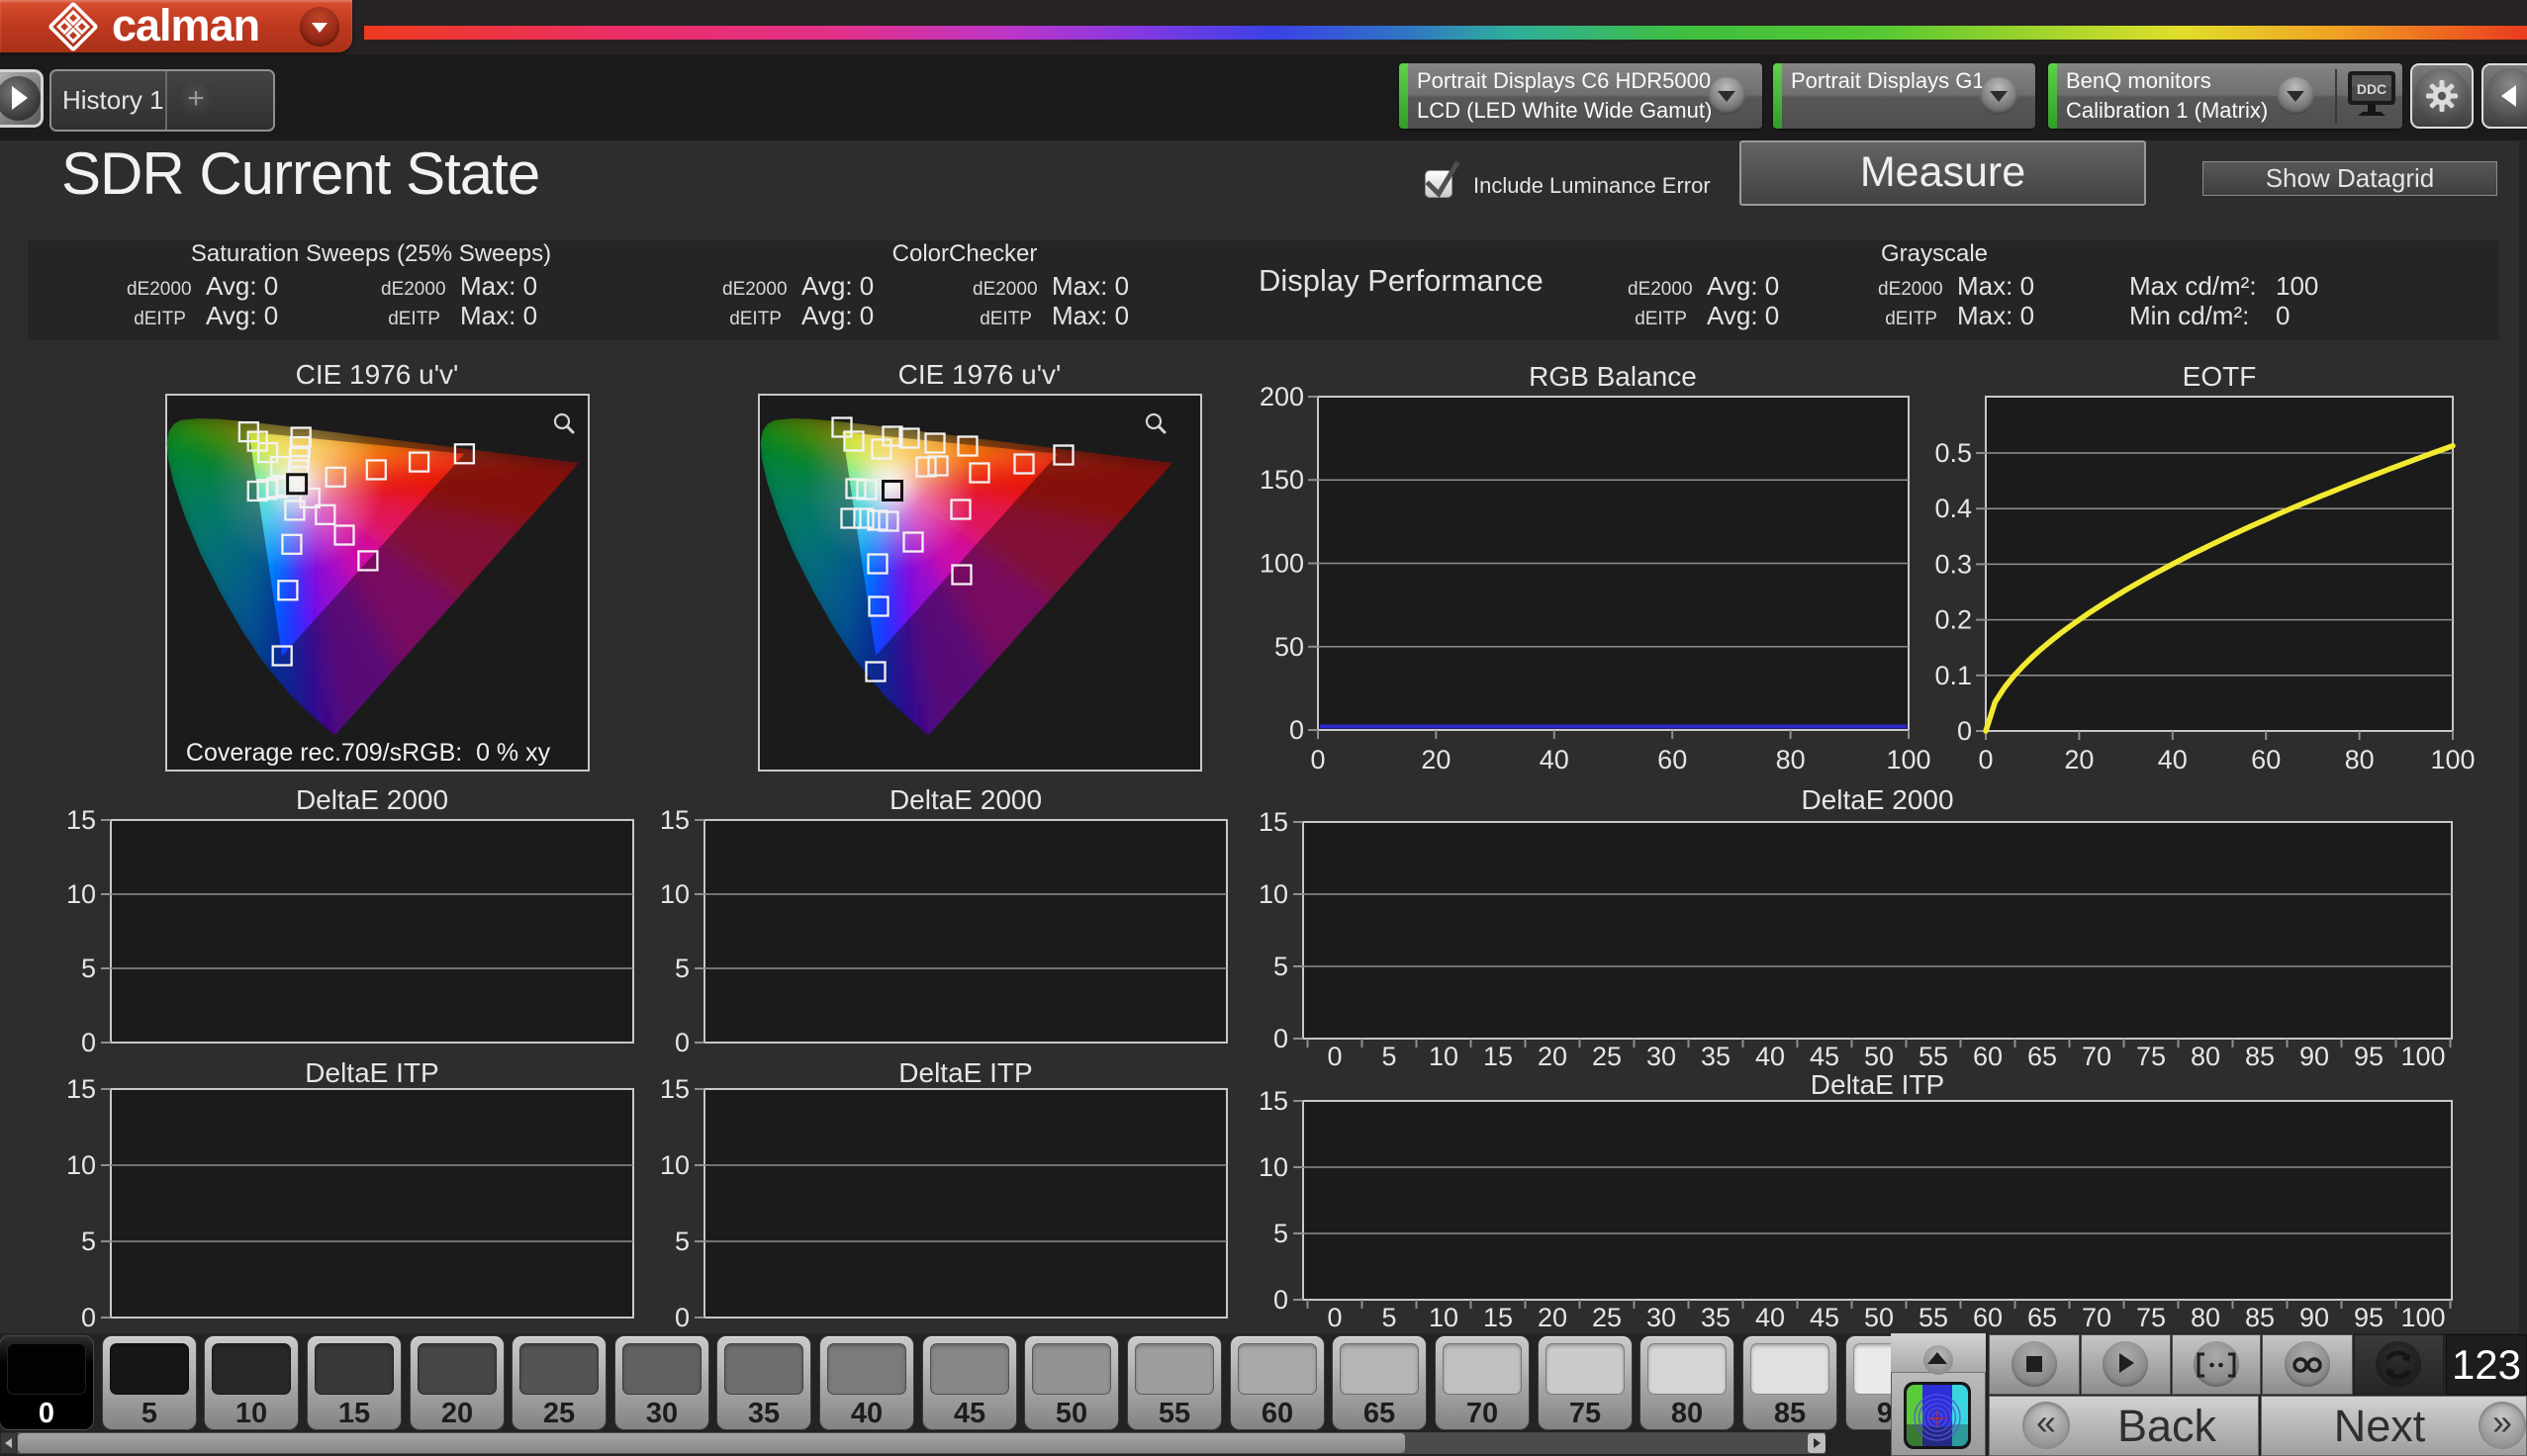  What do you see at coordinates (368, 753) in the screenshot?
I see `svg-text: Coverage rec.709/sRGB: 0 % xy` at bounding box center [368, 753].